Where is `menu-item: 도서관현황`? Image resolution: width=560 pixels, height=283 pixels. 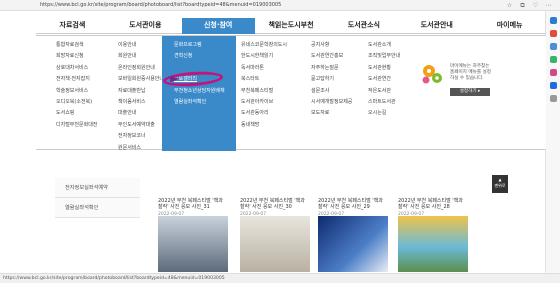
menu-item: 도서관현황 is located at coordinates (384, 68).